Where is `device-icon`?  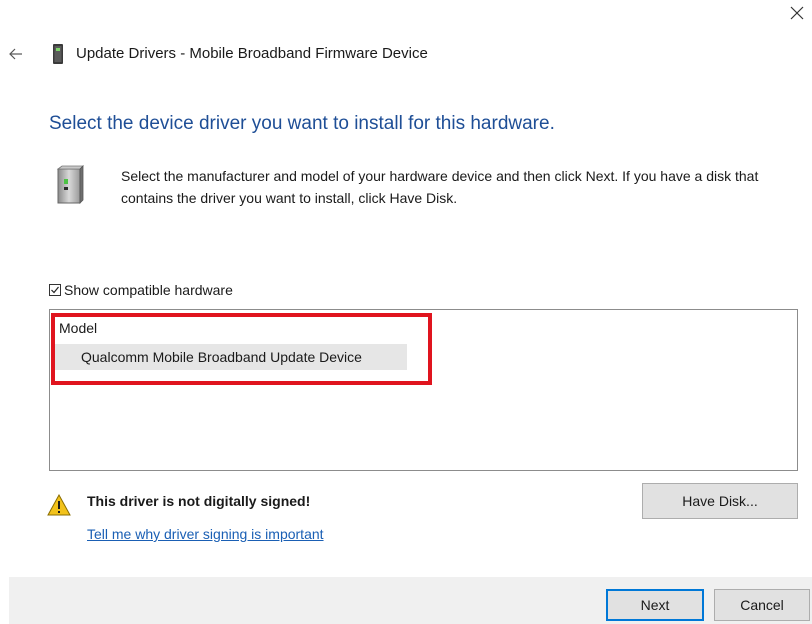
device-icon is located at coordinates (58, 54).